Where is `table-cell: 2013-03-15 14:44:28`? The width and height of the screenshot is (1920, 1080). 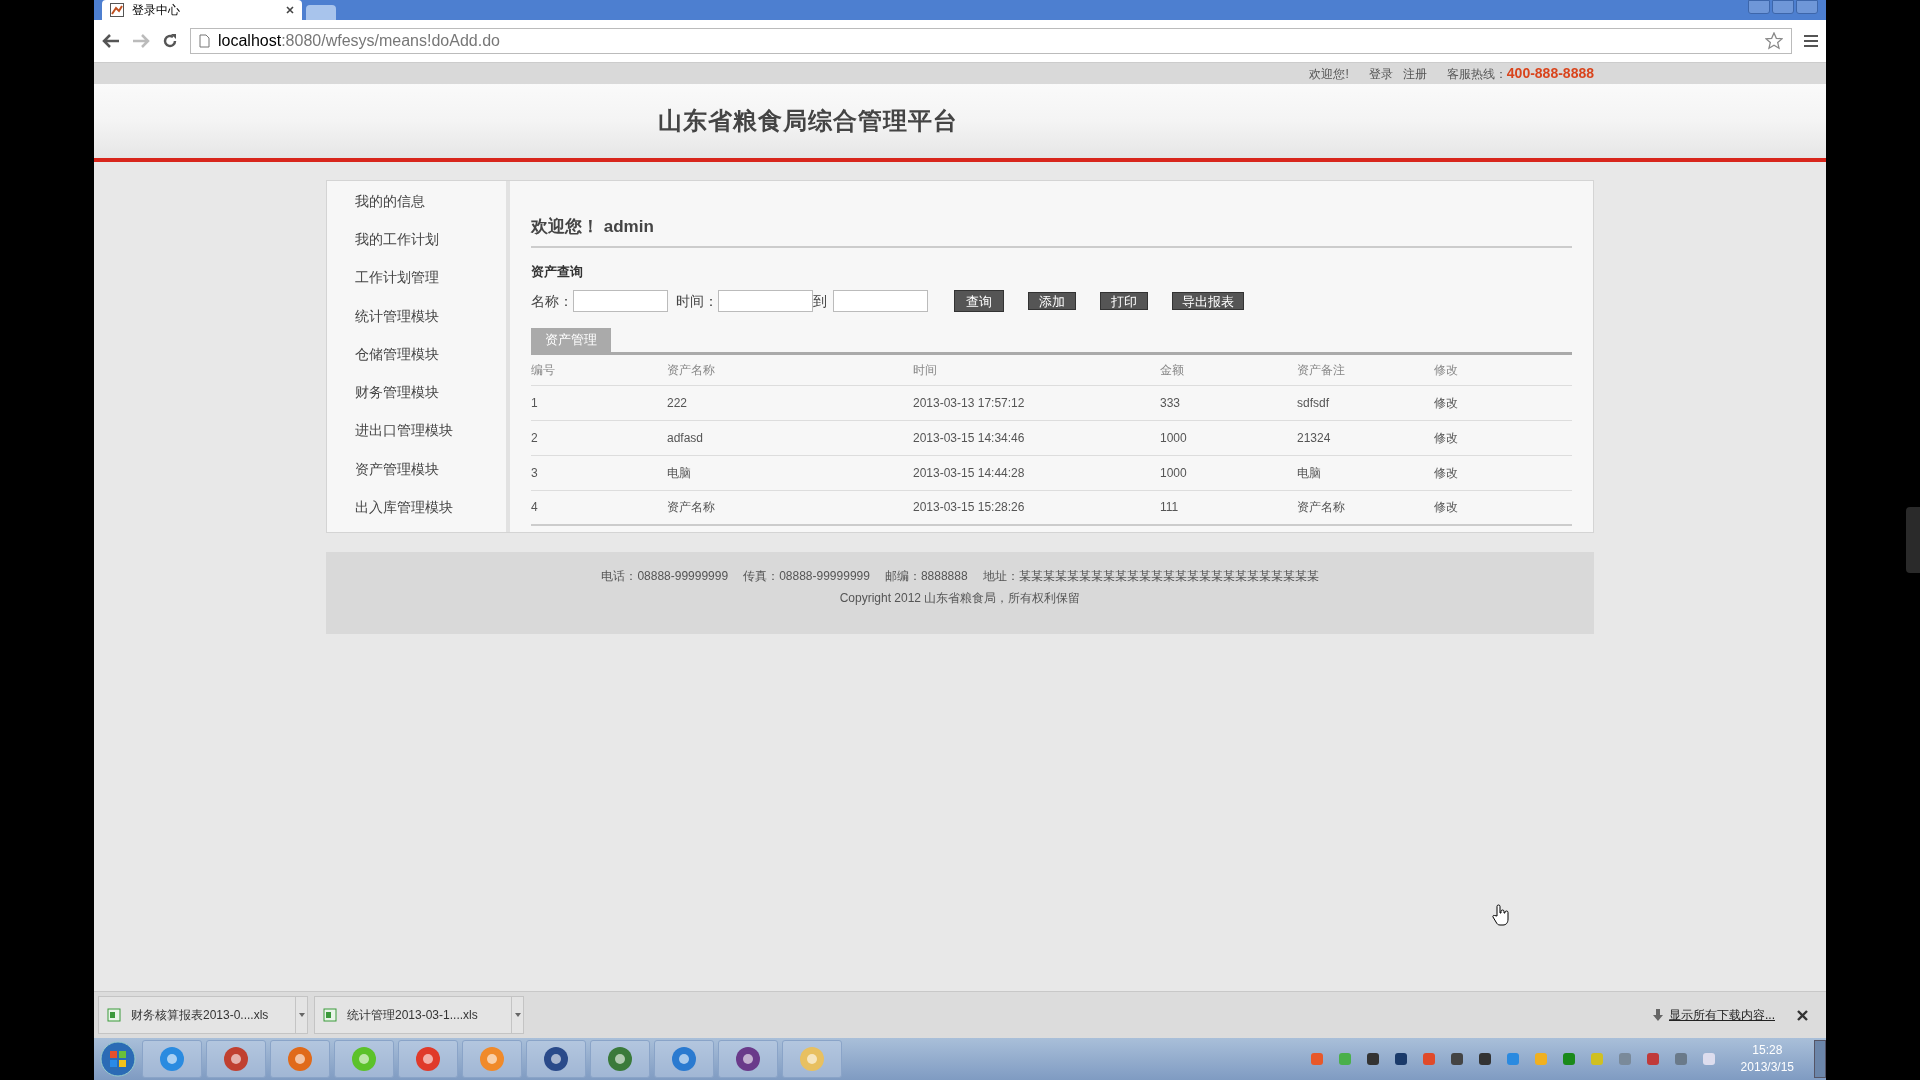 table-cell: 2013-03-15 14:44:28 is located at coordinates (1036, 472).